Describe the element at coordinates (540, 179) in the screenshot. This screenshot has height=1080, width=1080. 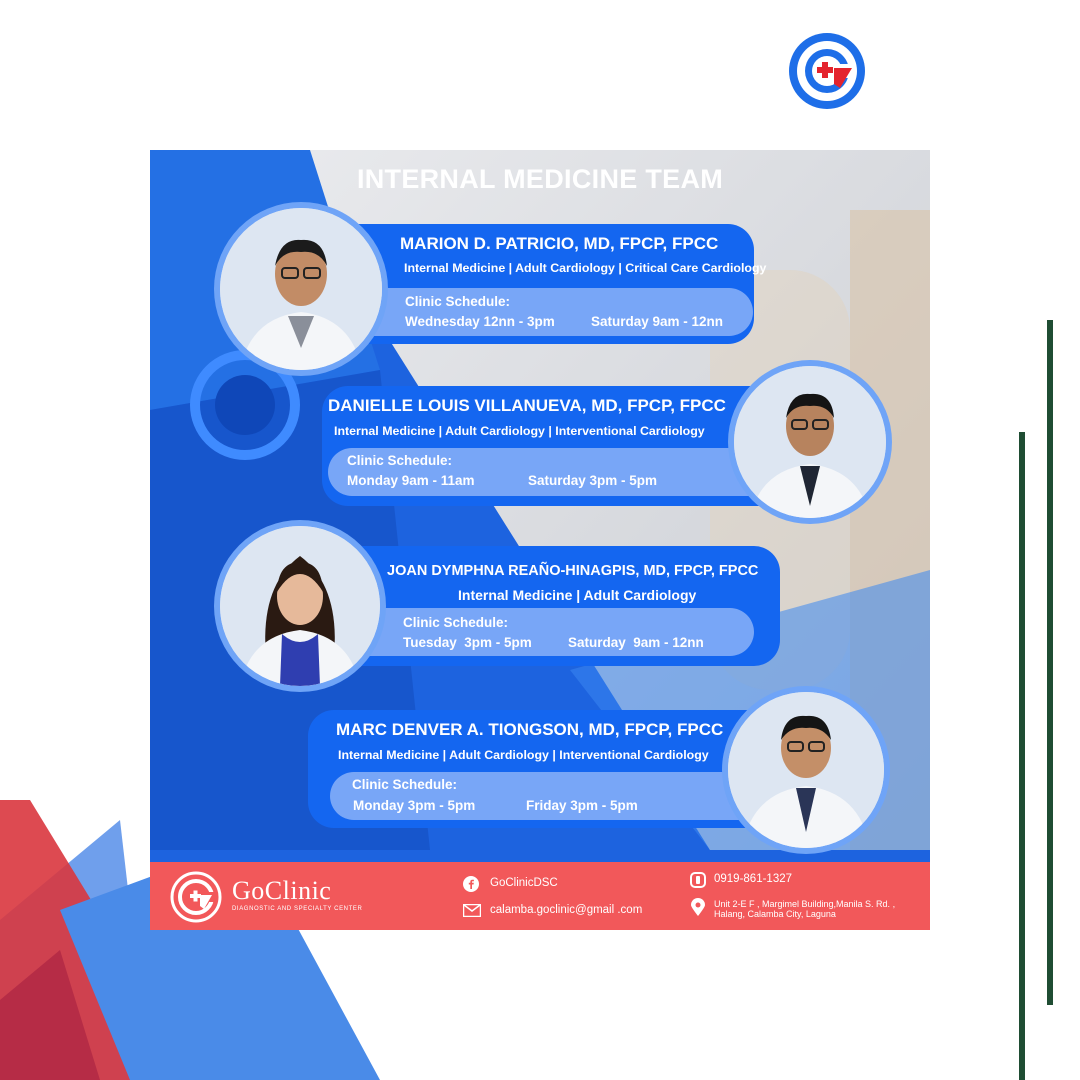
I see `poster-title: INTERNAL MEDICINE TEAM` at that location.